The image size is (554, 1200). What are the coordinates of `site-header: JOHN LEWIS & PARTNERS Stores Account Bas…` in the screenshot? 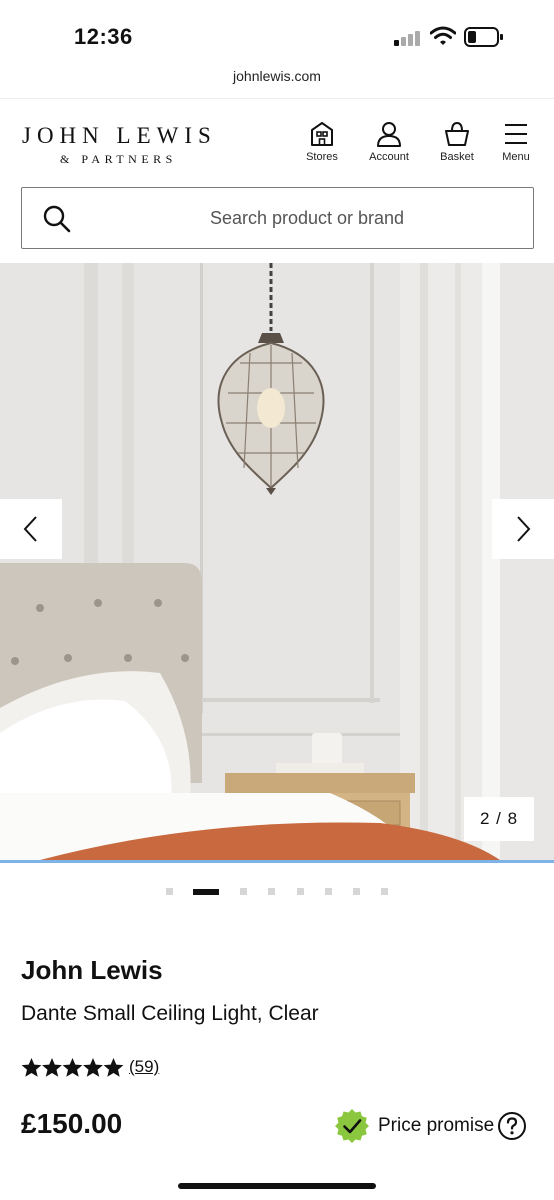 It's located at (277, 138).